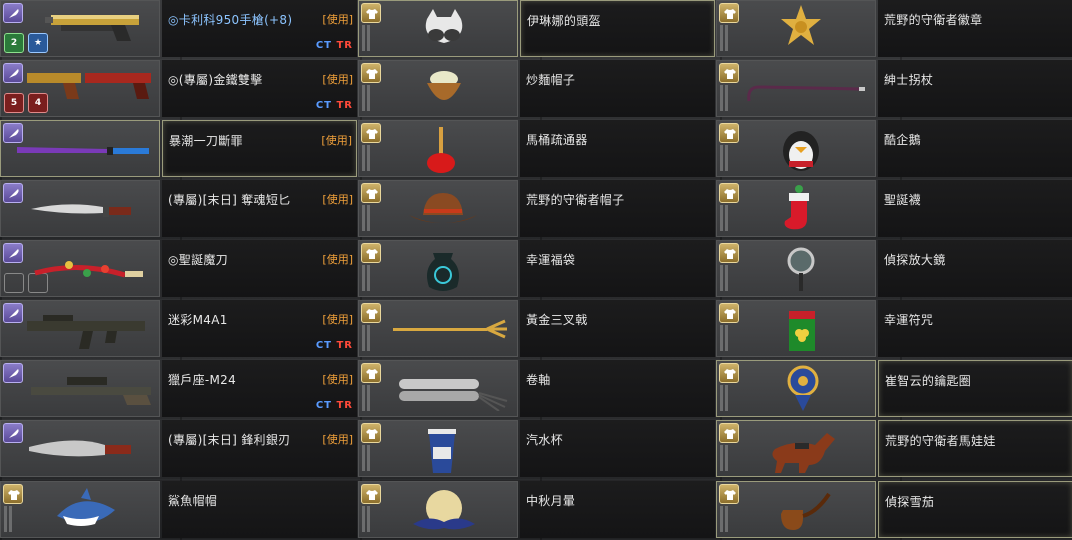 The image size is (1072, 540). Describe the element at coordinates (617, 28) in the screenshot. I see `item-info: 伊琳娜的頭盔` at that location.